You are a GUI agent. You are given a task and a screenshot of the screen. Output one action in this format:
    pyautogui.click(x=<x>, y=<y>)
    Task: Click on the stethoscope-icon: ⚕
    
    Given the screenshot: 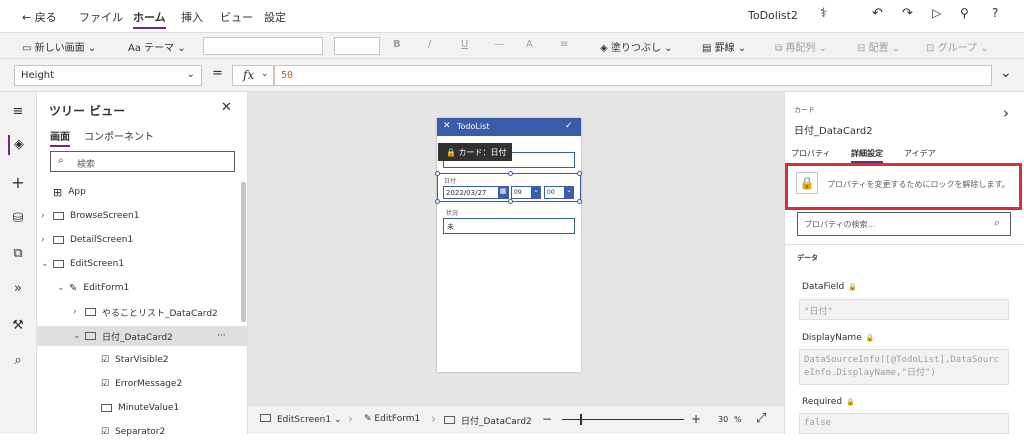 What is the action you would take?
    pyautogui.click(x=823, y=13)
    